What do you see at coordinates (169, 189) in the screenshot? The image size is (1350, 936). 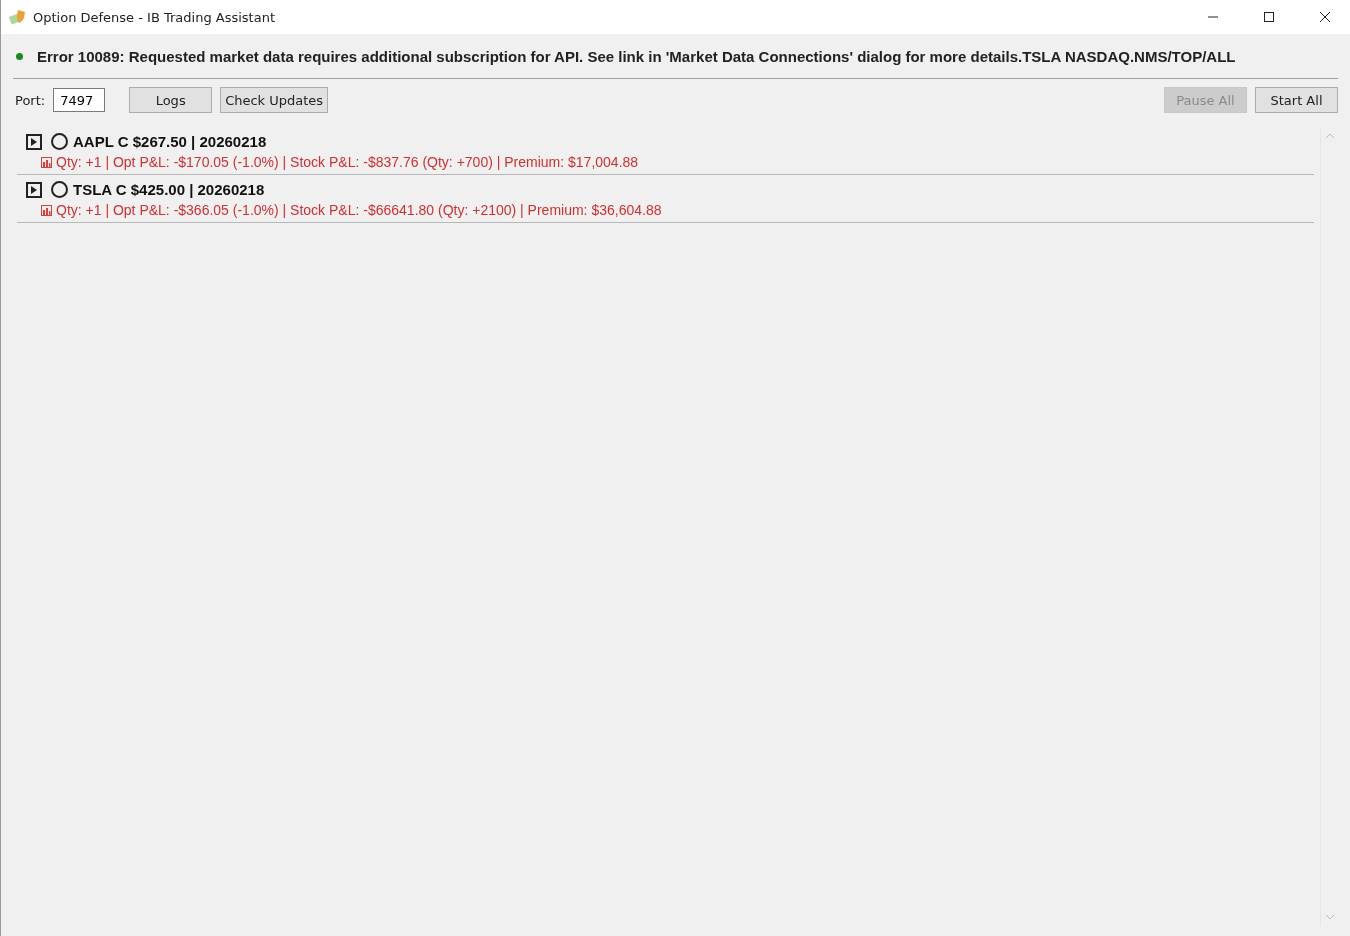 I see `position-title: TSLA C $425.00 | 20260218` at bounding box center [169, 189].